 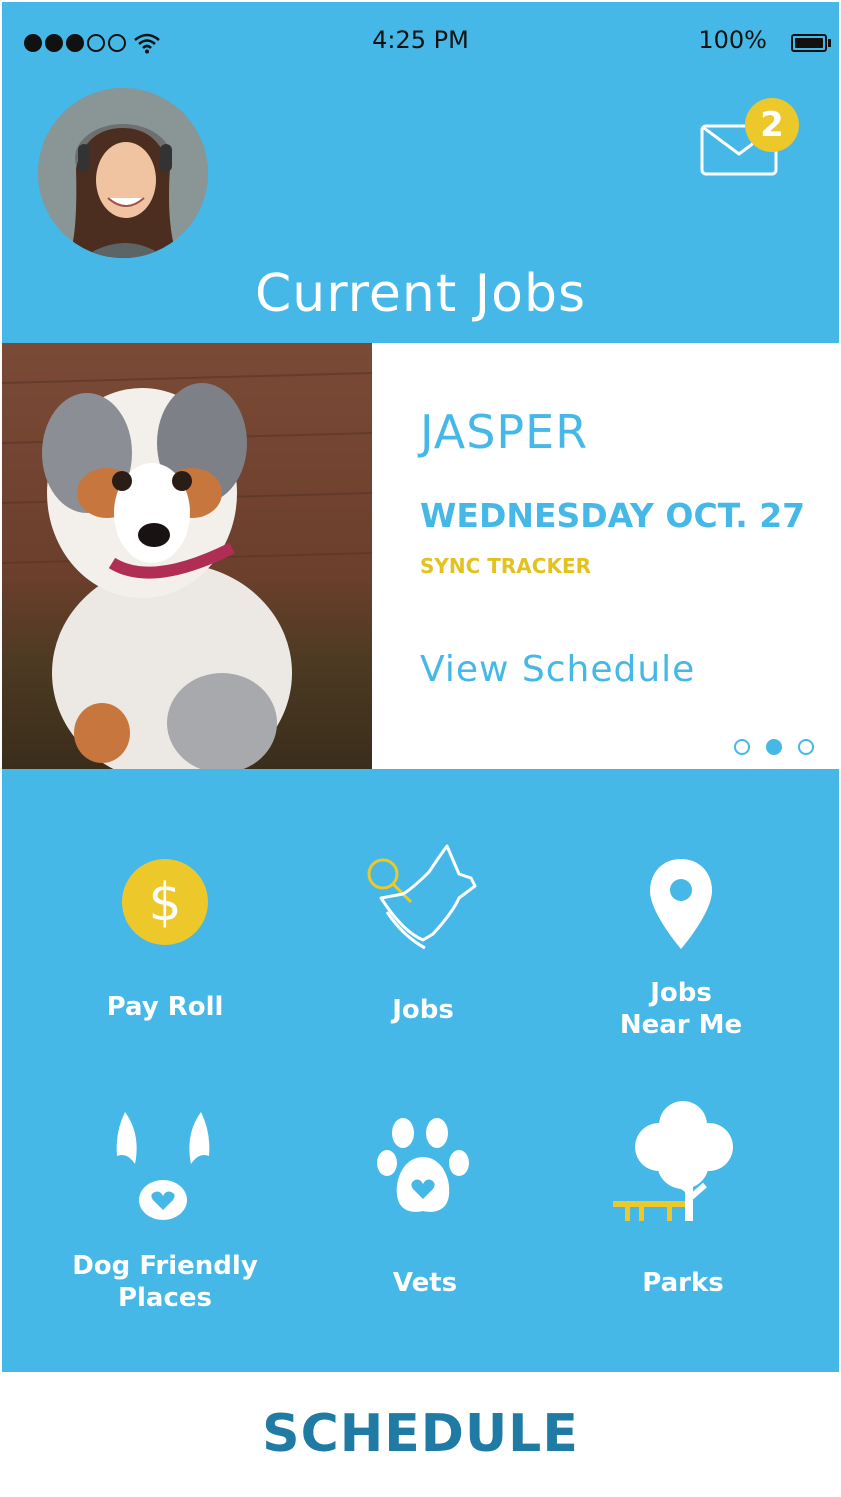 What do you see at coordinates (123, 173) in the screenshot?
I see `avatar` at bounding box center [123, 173].